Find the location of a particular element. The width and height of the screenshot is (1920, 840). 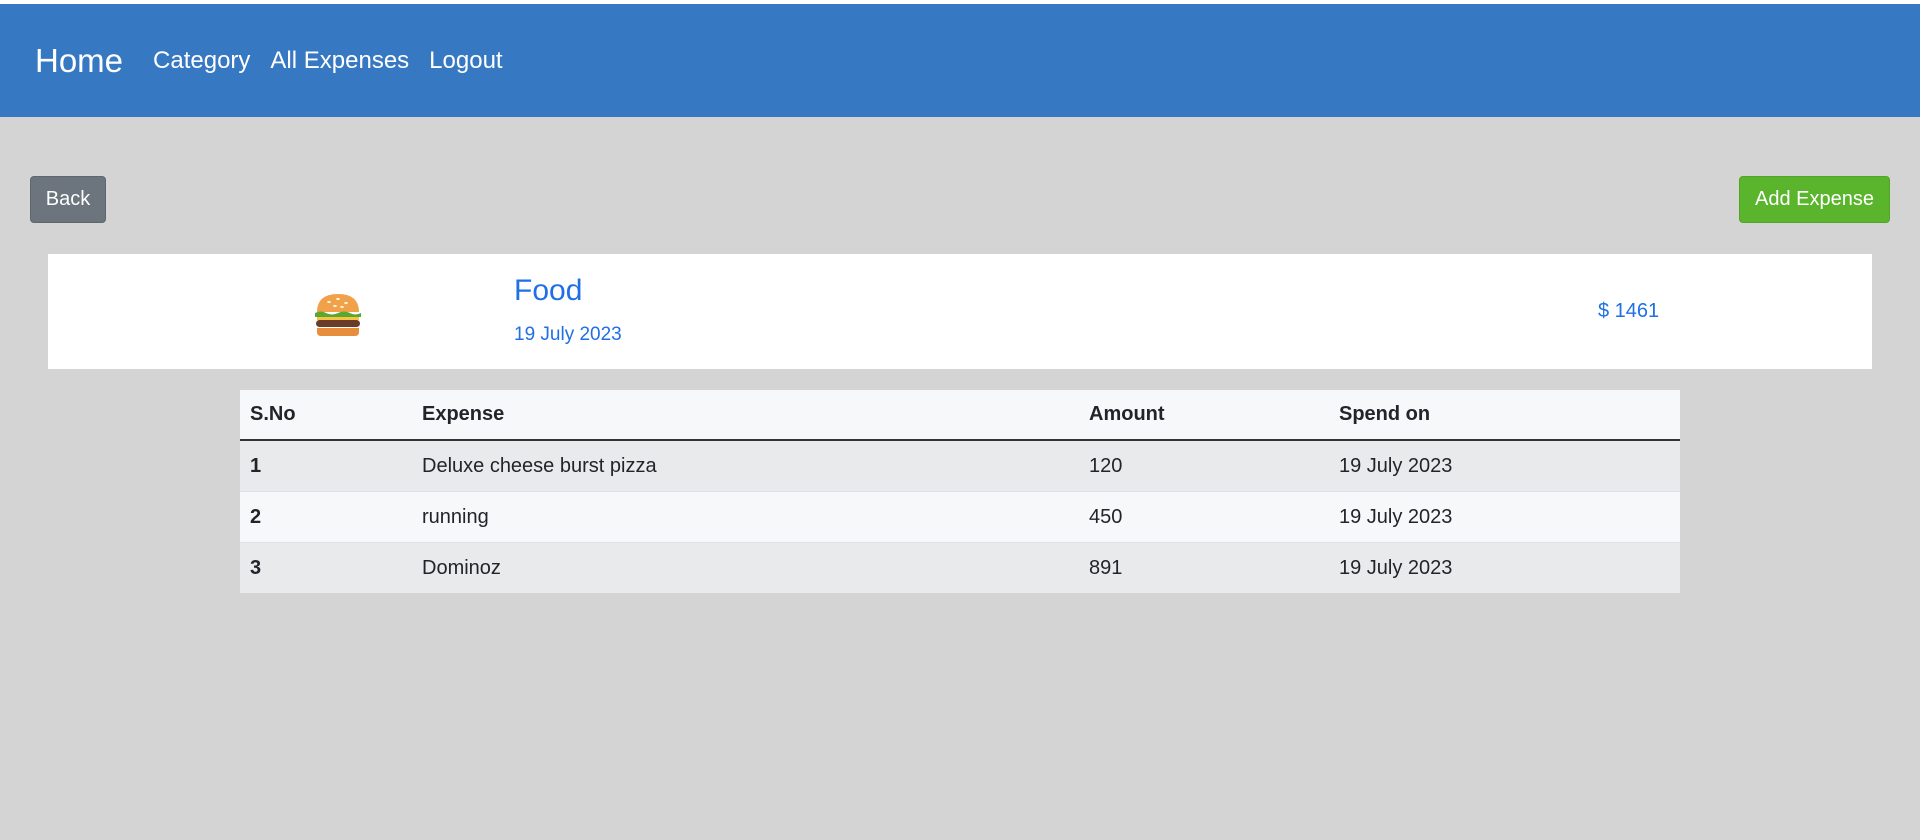

header-sno: S.No is located at coordinates (326, 415).